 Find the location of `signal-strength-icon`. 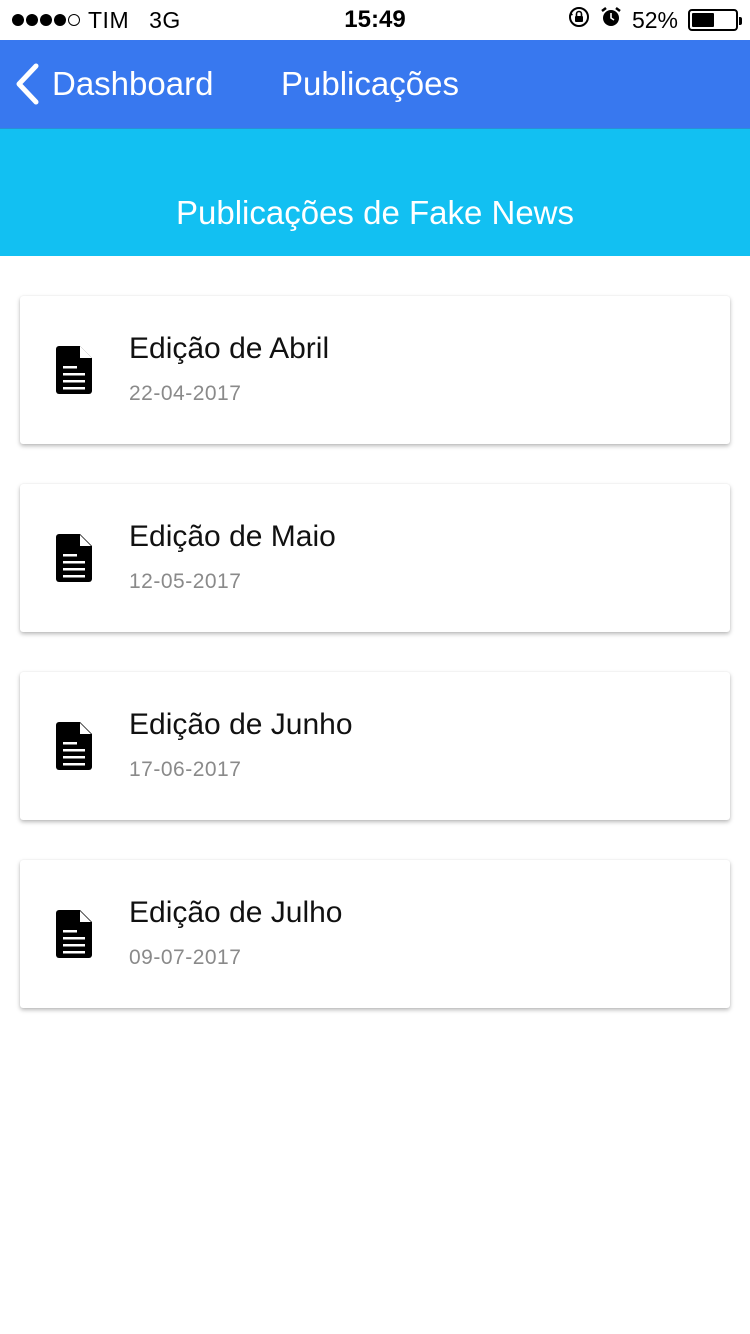

signal-strength-icon is located at coordinates (46, 20).